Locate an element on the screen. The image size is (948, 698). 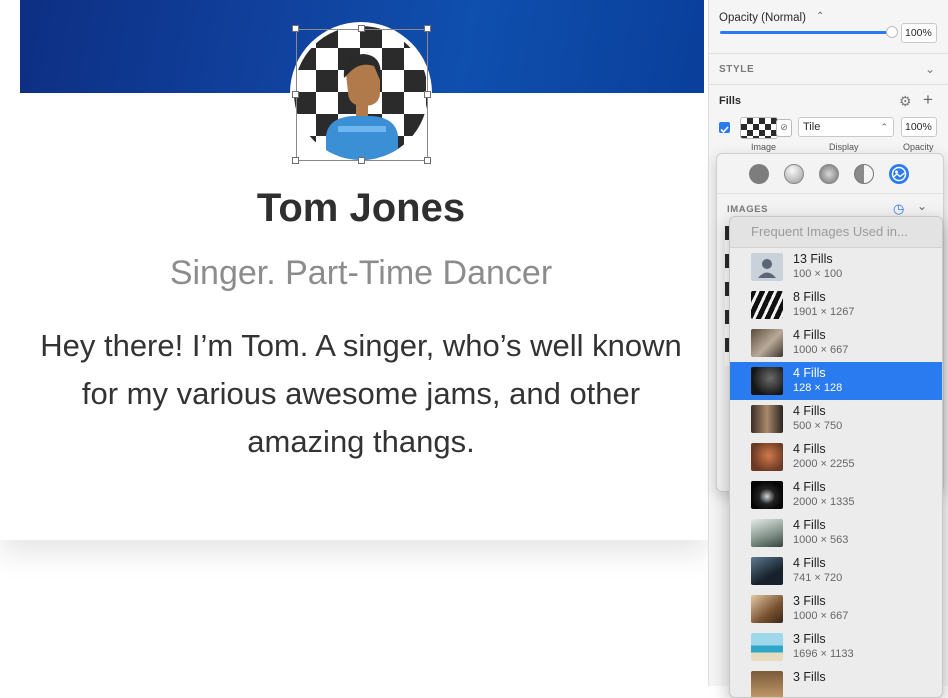
checkmark-icon is located at coordinates (724, 130).